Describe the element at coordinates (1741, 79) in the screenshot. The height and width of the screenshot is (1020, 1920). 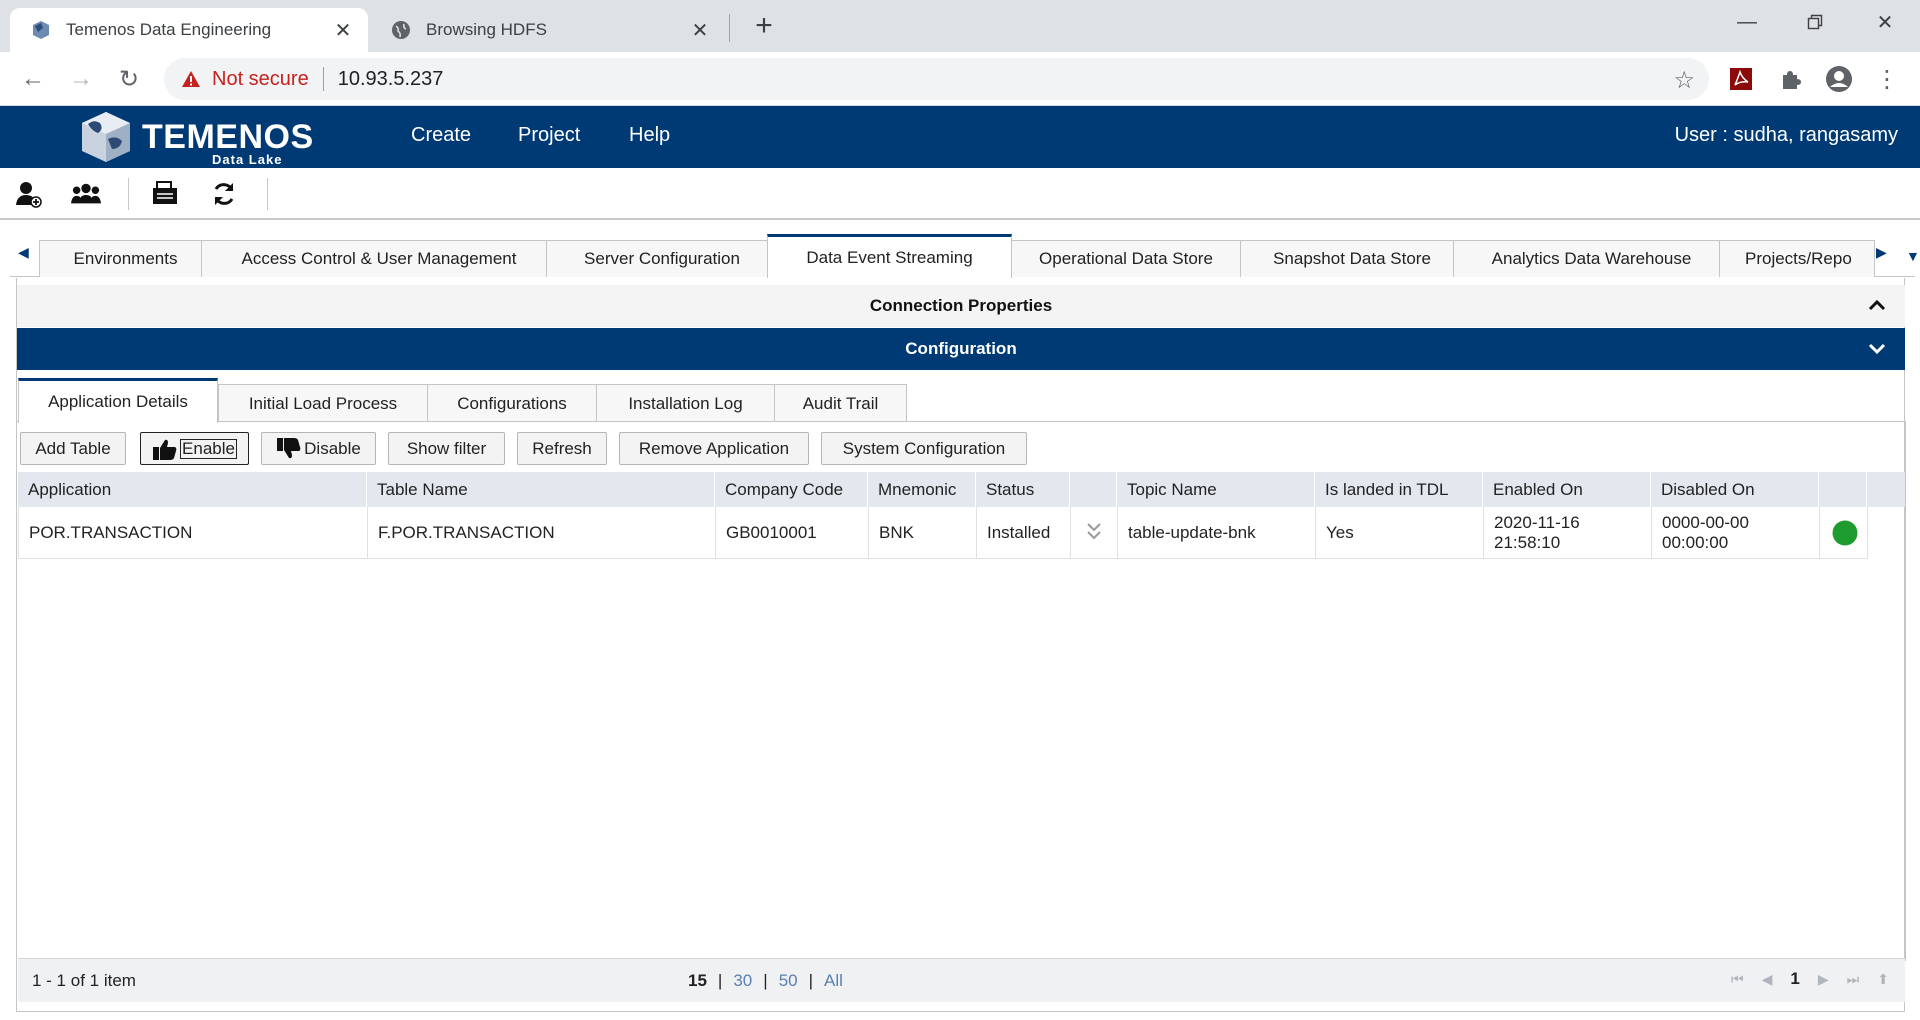
I see `pdf-extension-icon` at that location.